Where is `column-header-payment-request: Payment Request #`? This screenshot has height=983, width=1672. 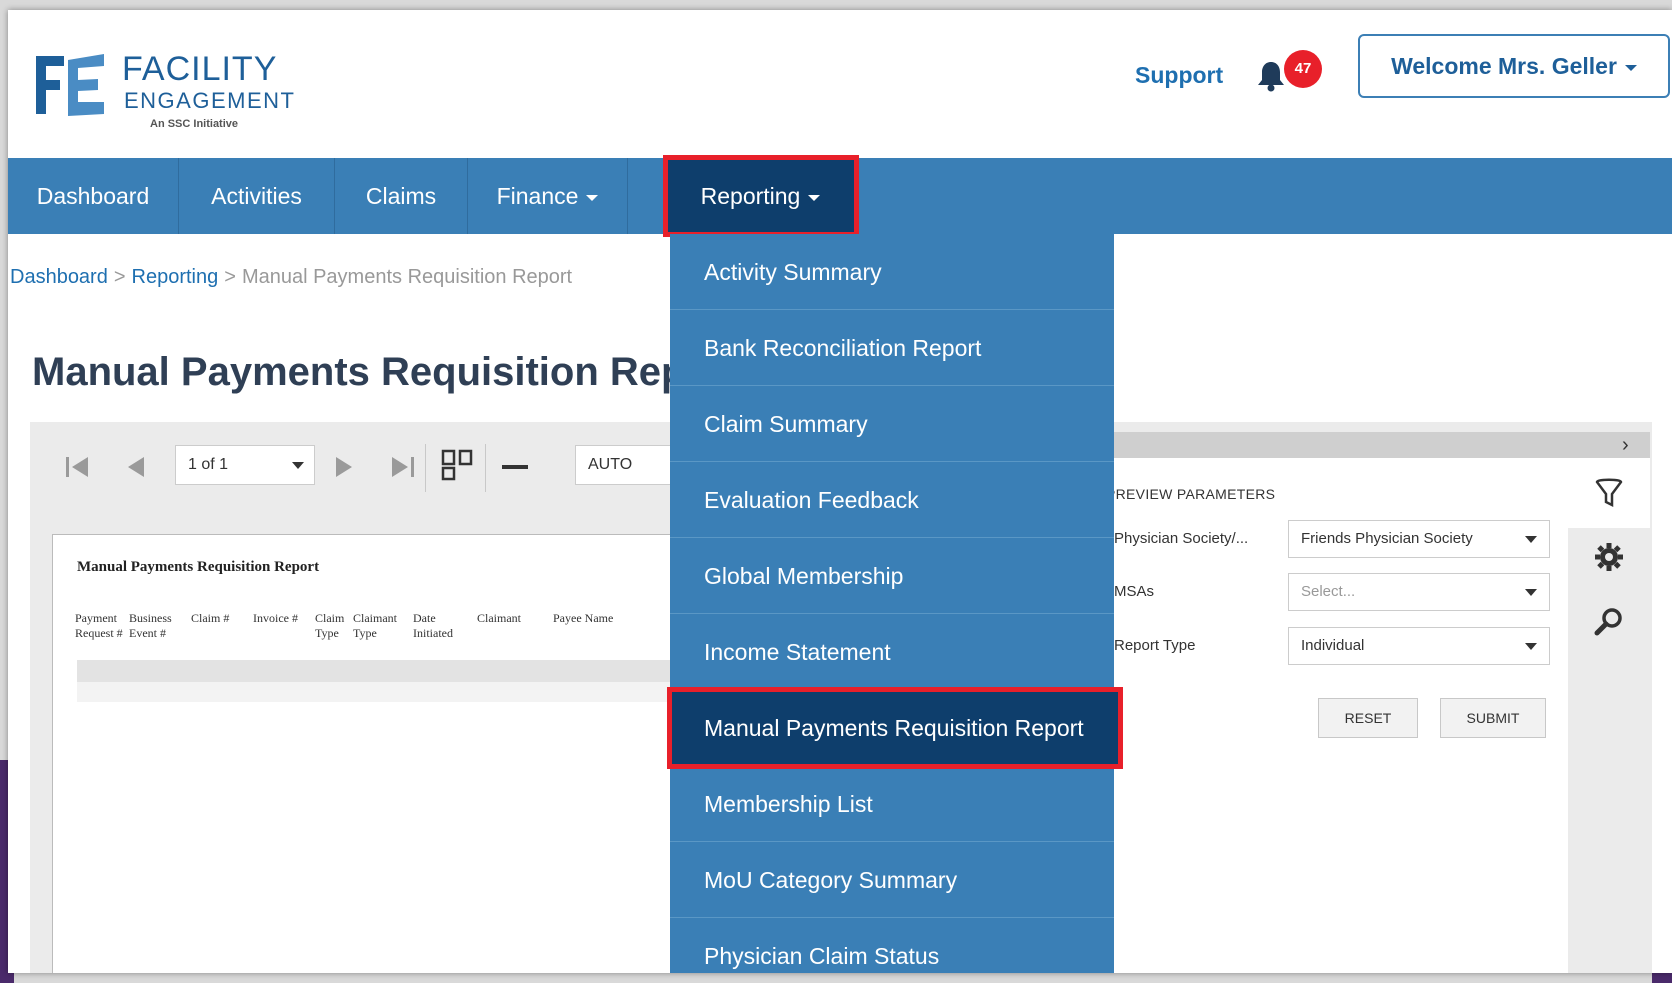
column-header-payment-request: Payment Request # is located at coordinates (99, 625).